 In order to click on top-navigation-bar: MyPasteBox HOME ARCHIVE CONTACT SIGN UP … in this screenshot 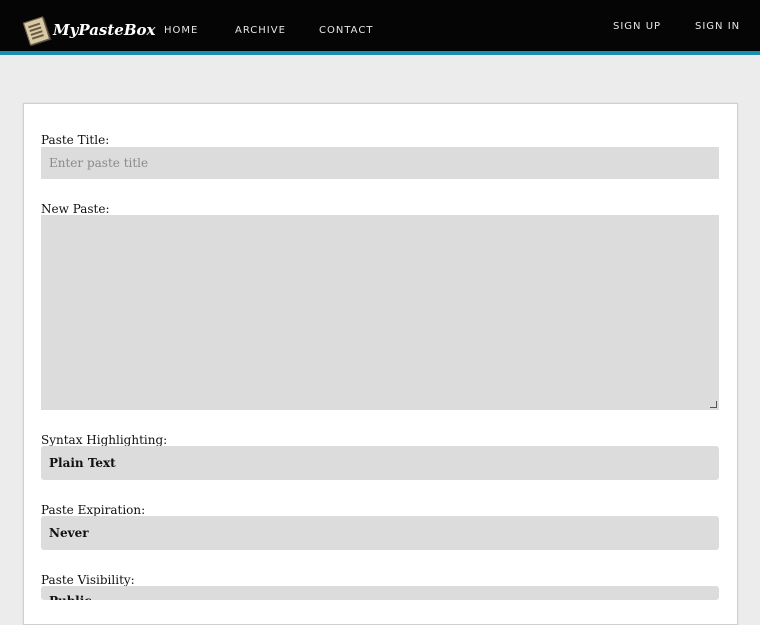, I will do `click(380, 27)`.